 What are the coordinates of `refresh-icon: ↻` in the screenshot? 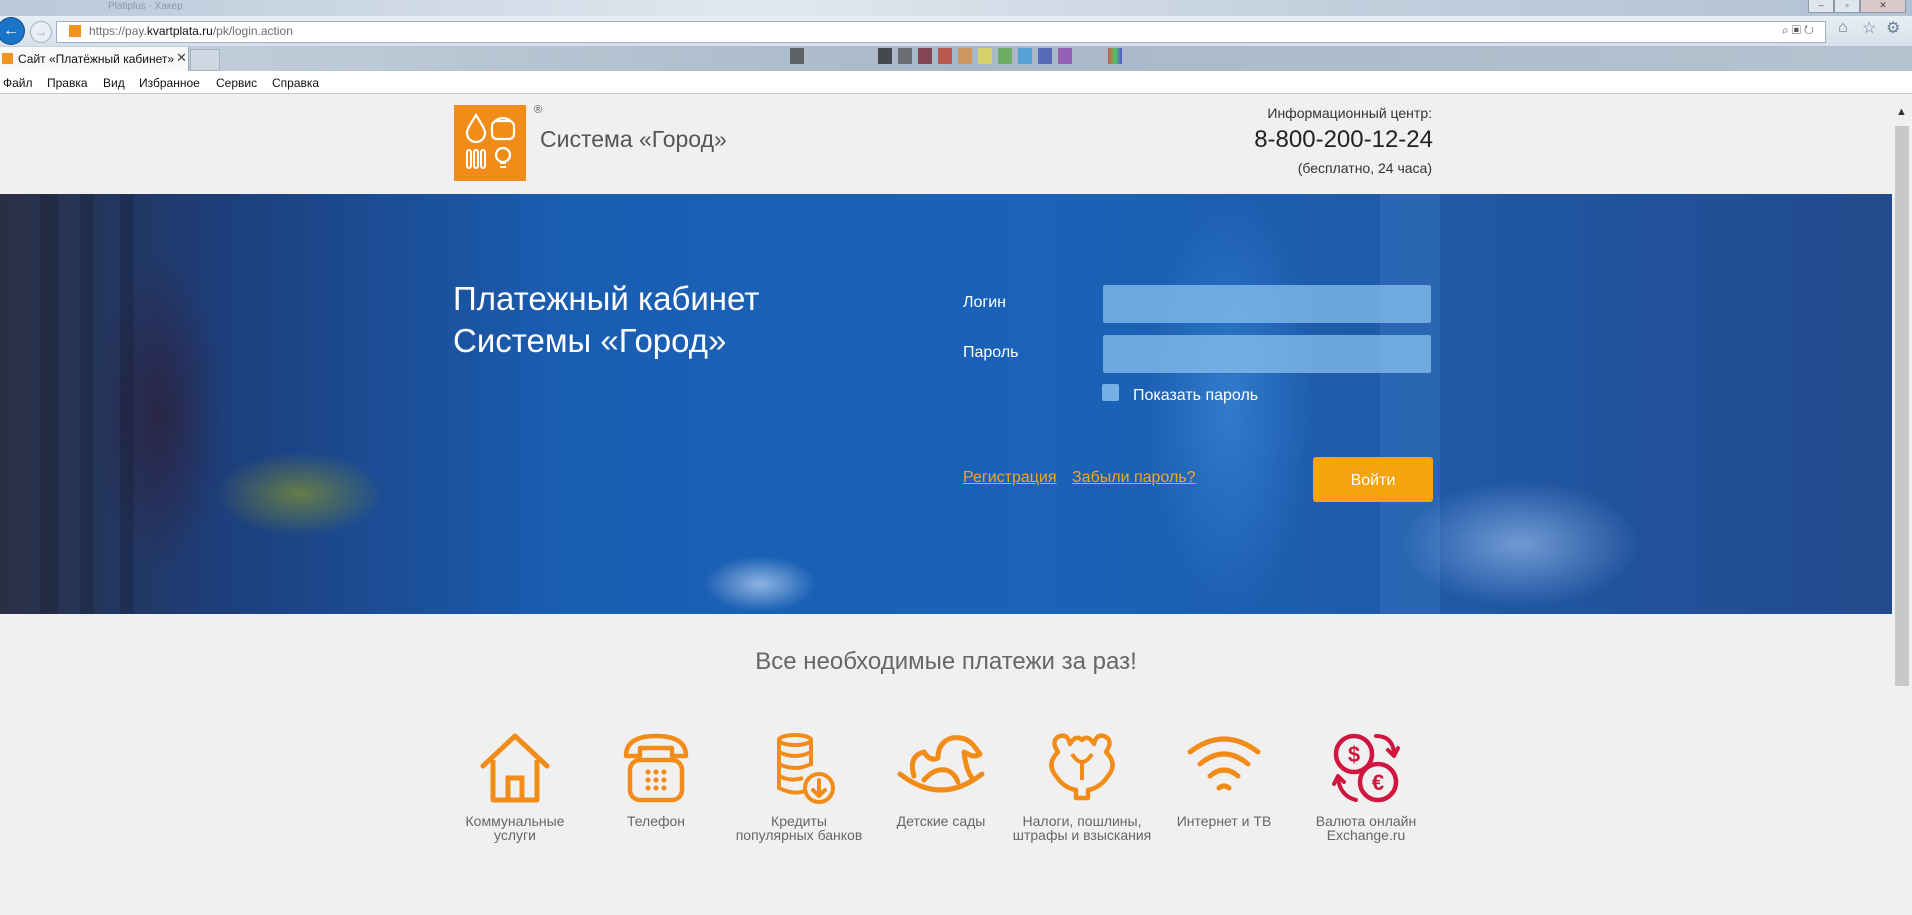 It's located at (1810, 30).